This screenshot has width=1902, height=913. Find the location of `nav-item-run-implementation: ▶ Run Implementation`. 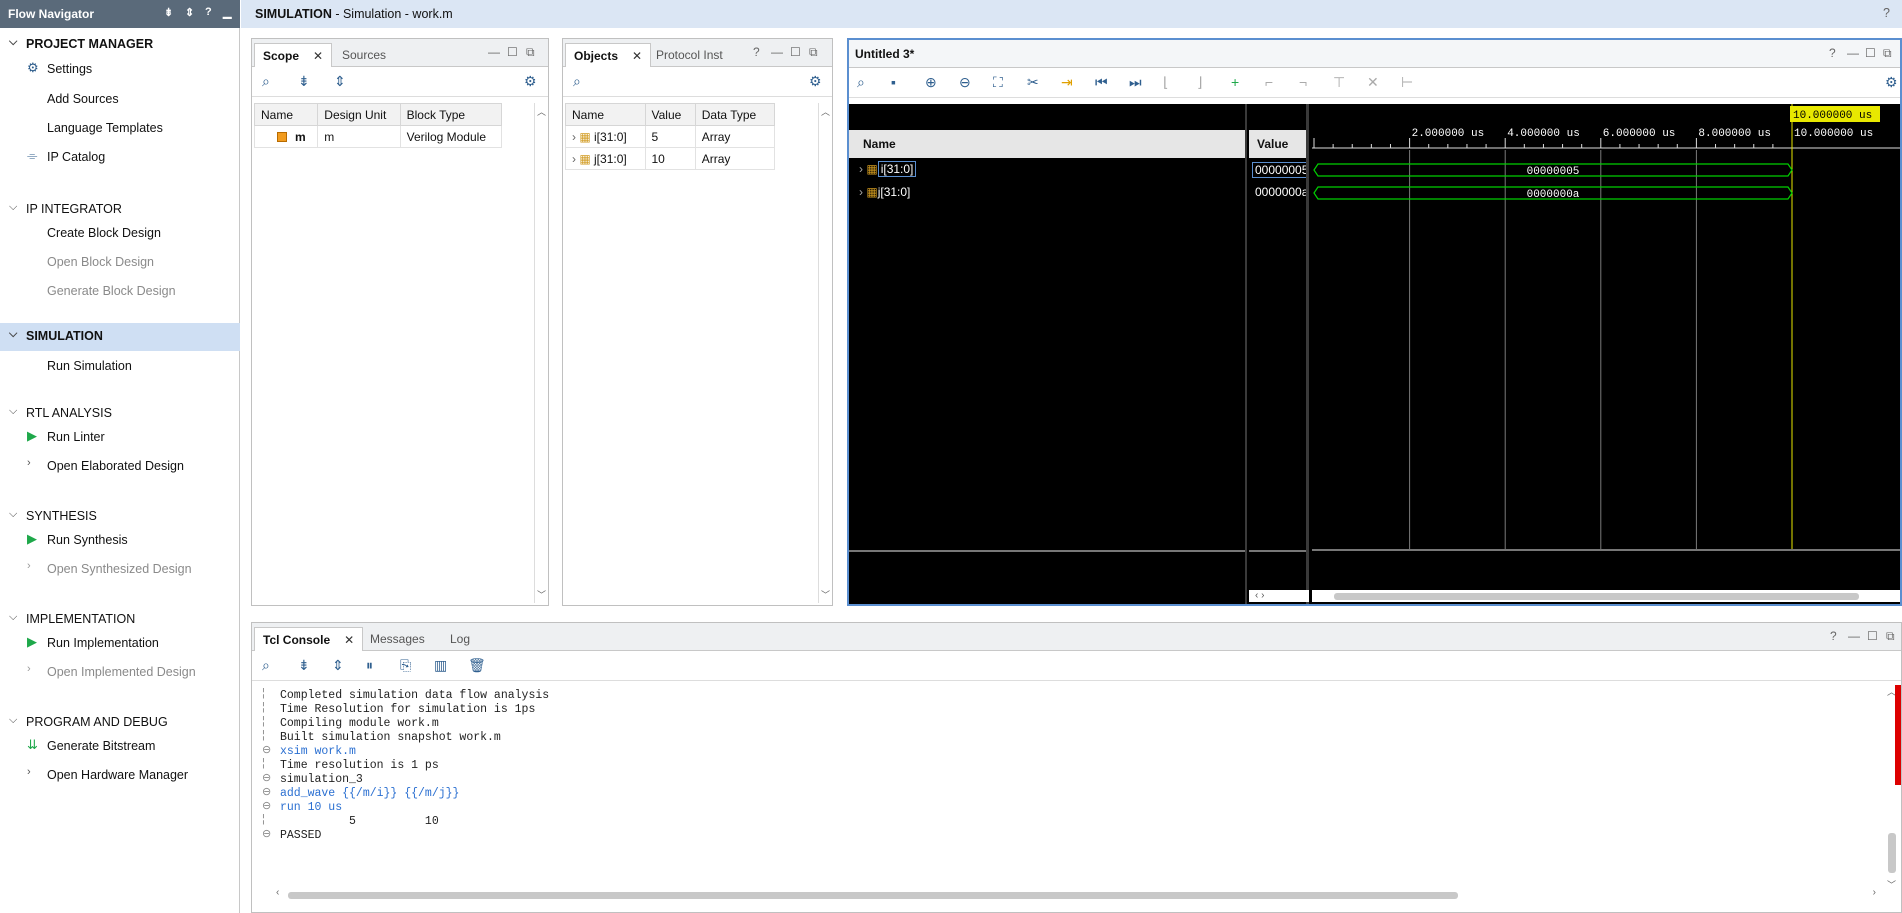

nav-item-run-implementation: ▶ Run Implementation is located at coordinates (120, 643).